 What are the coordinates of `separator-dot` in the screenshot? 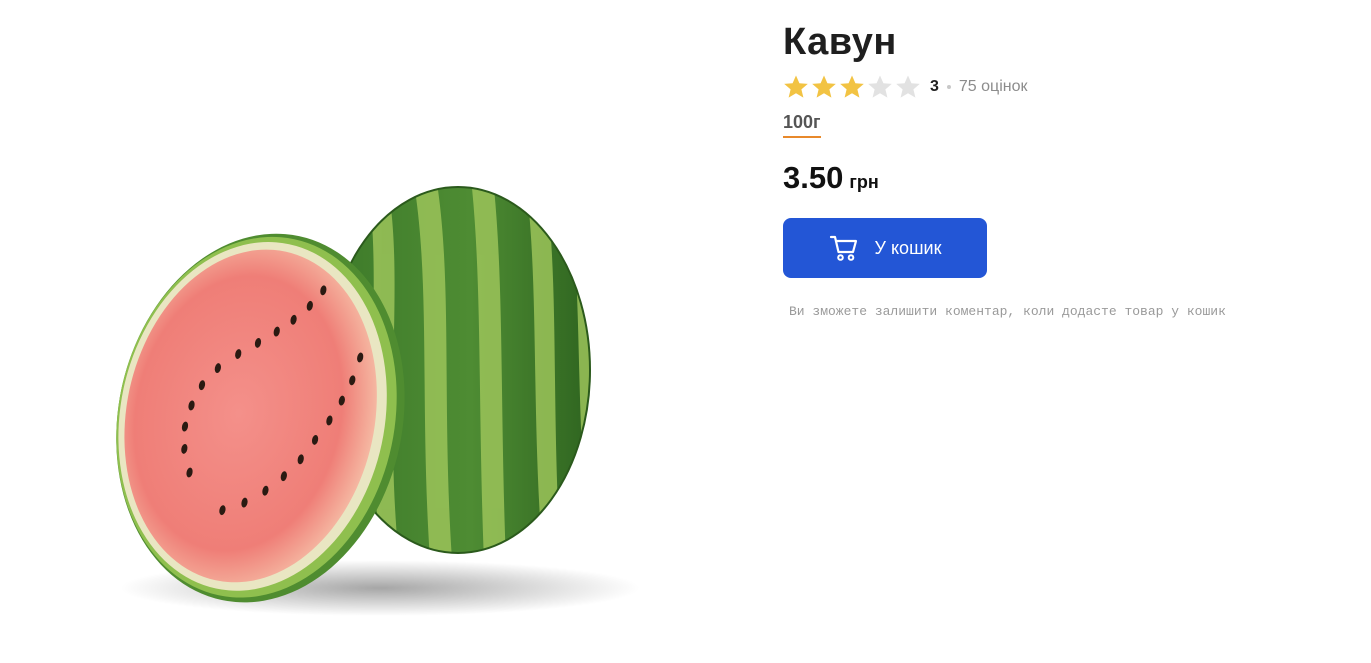 It's located at (948, 87).